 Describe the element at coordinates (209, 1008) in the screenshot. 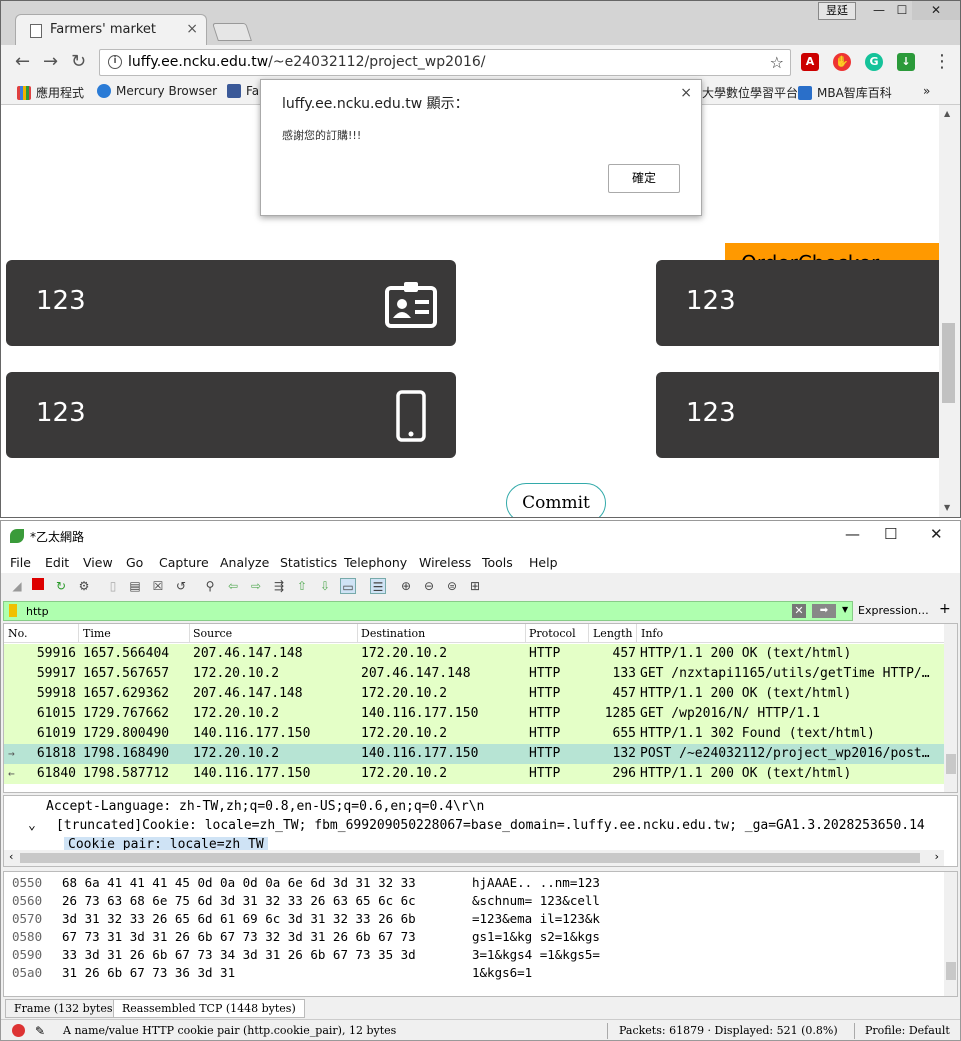

I see `tab-reassembled-tcp: Reassembled TCP (1448 bytes)` at that location.